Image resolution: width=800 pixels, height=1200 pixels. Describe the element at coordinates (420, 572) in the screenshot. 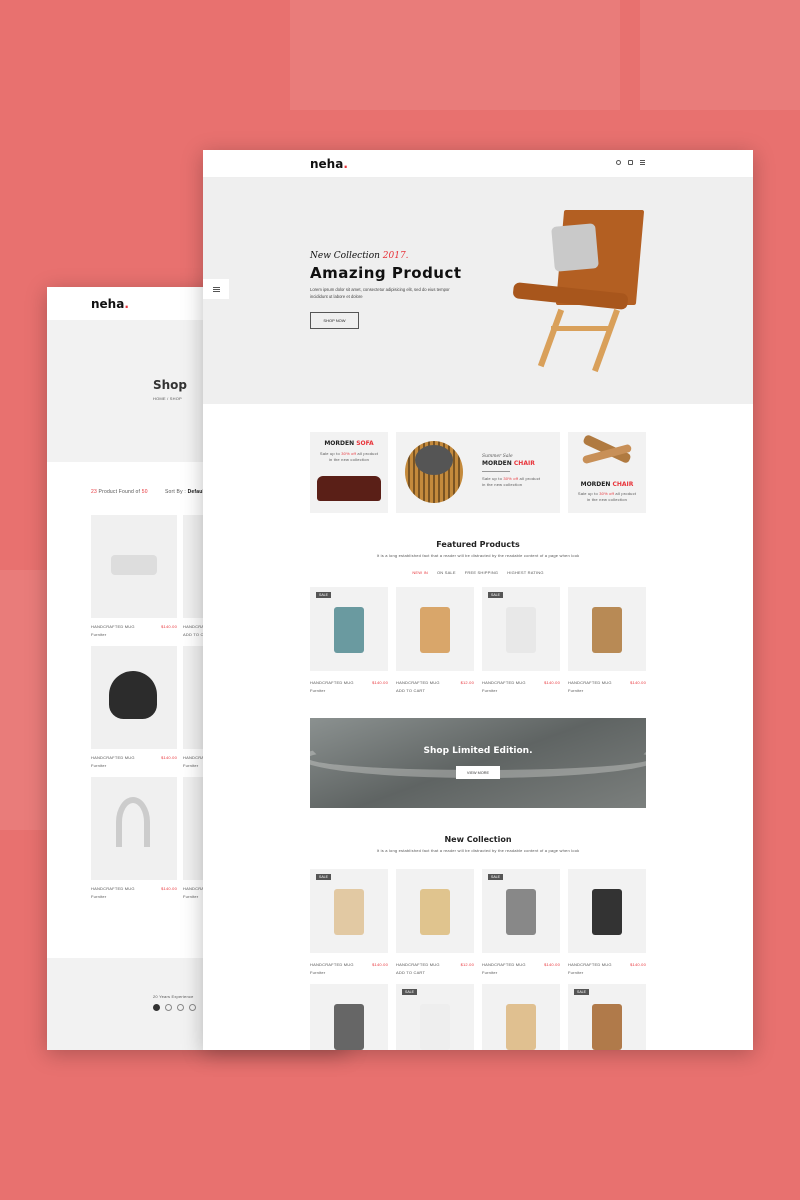

I see `tab-new-in: NEW IN` at that location.